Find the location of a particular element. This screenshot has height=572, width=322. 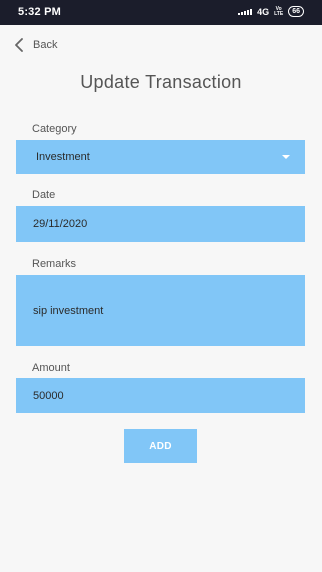

status-bar: 5:32 PM 4G Vo LTE 66 is located at coordinates (161, 12).